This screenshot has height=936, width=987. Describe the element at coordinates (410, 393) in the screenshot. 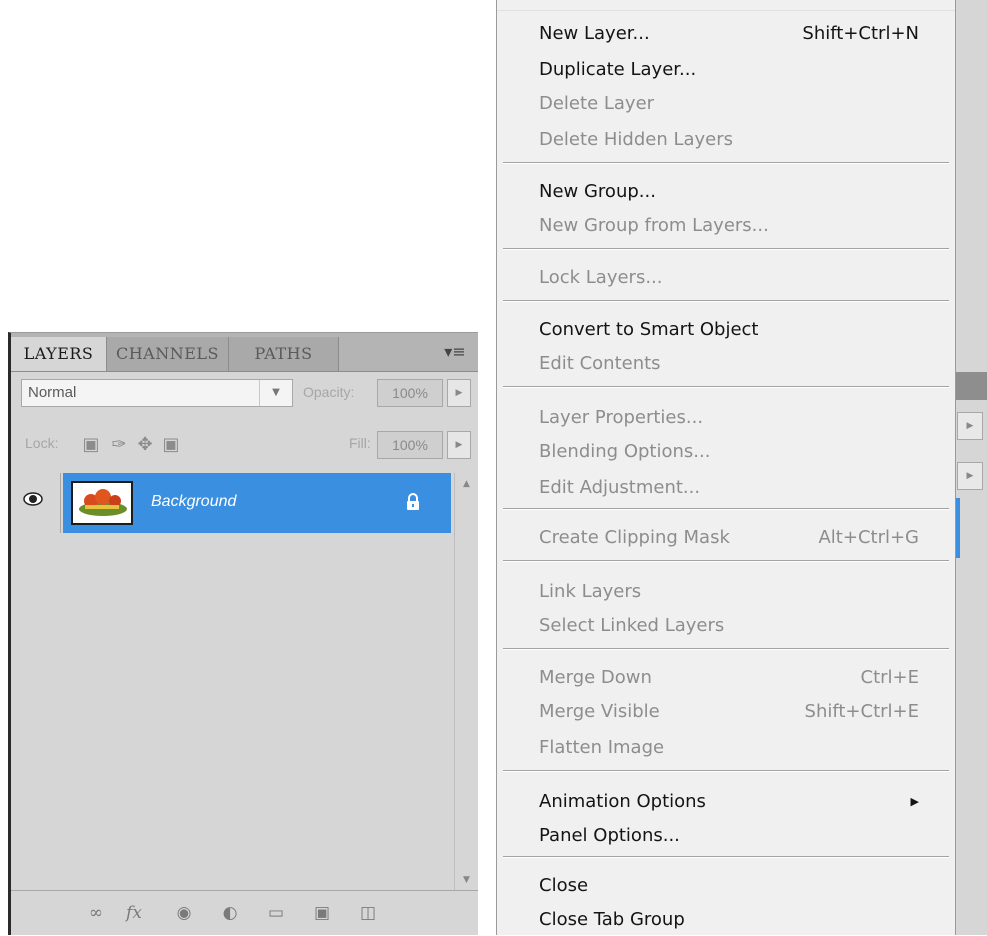

I see `opacity-field: 100%` at that location.